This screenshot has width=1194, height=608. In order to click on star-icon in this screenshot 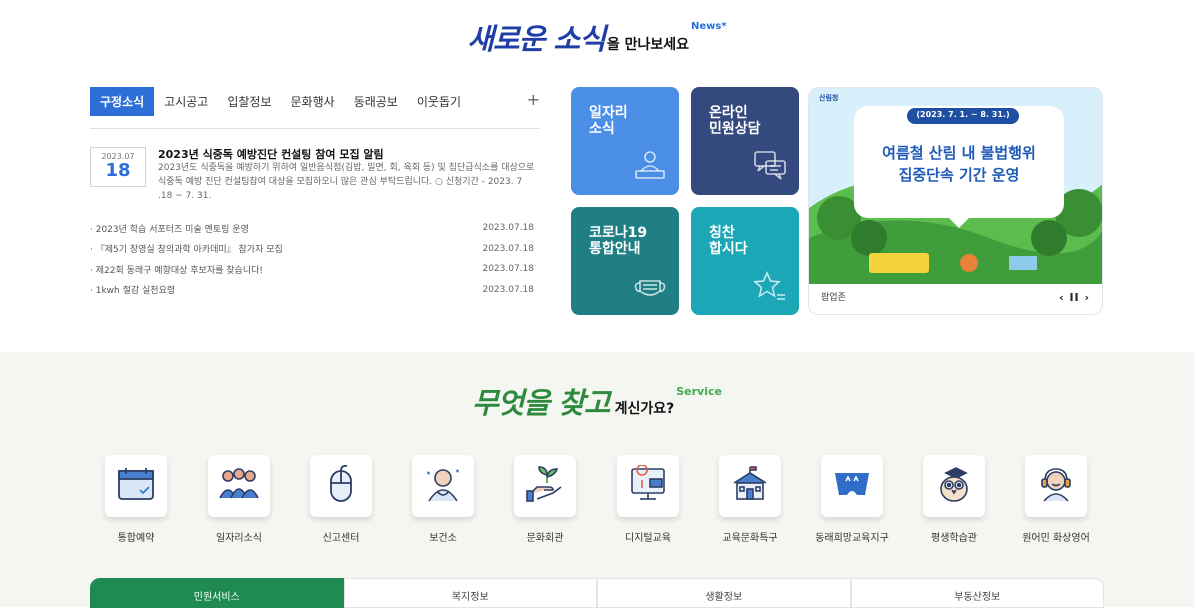, I will do `click(770, 288)`.